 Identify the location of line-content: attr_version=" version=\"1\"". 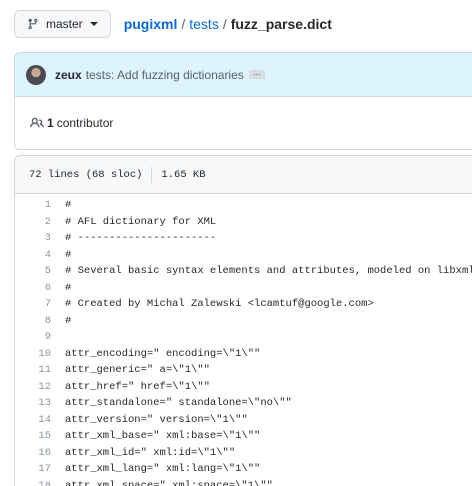
(156, 419).